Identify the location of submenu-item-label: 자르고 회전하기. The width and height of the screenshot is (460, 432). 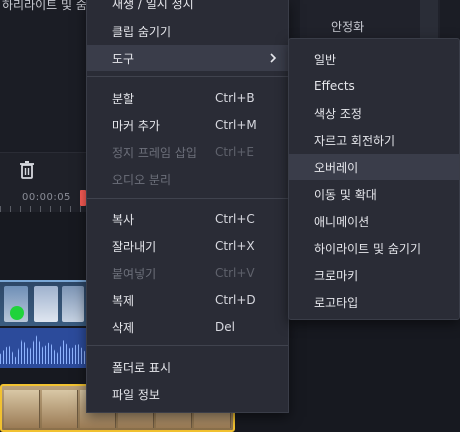
(355, 140).